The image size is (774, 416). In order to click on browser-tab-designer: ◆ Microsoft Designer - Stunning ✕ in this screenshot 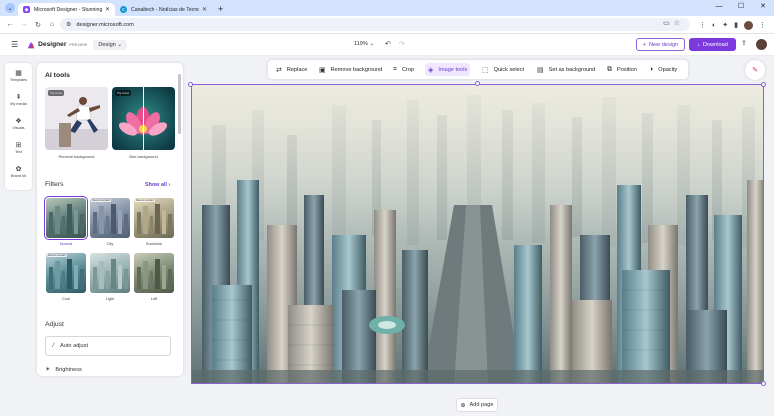, I will do `click(66, 9)`.